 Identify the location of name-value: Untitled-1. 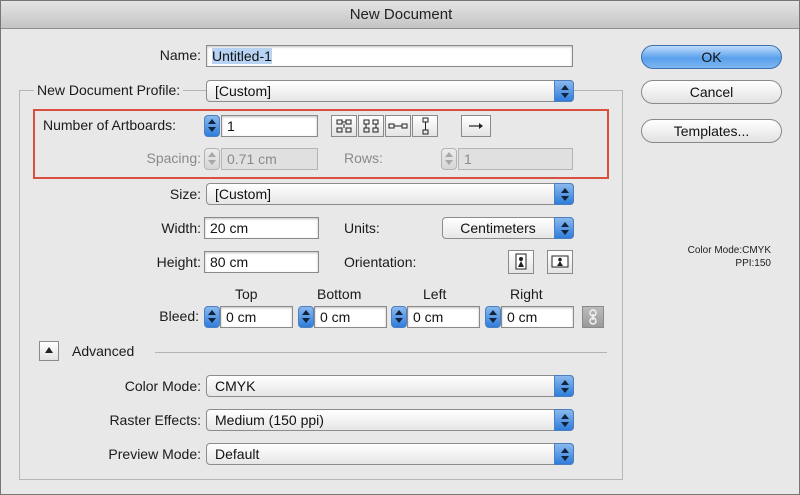
(242, 56).